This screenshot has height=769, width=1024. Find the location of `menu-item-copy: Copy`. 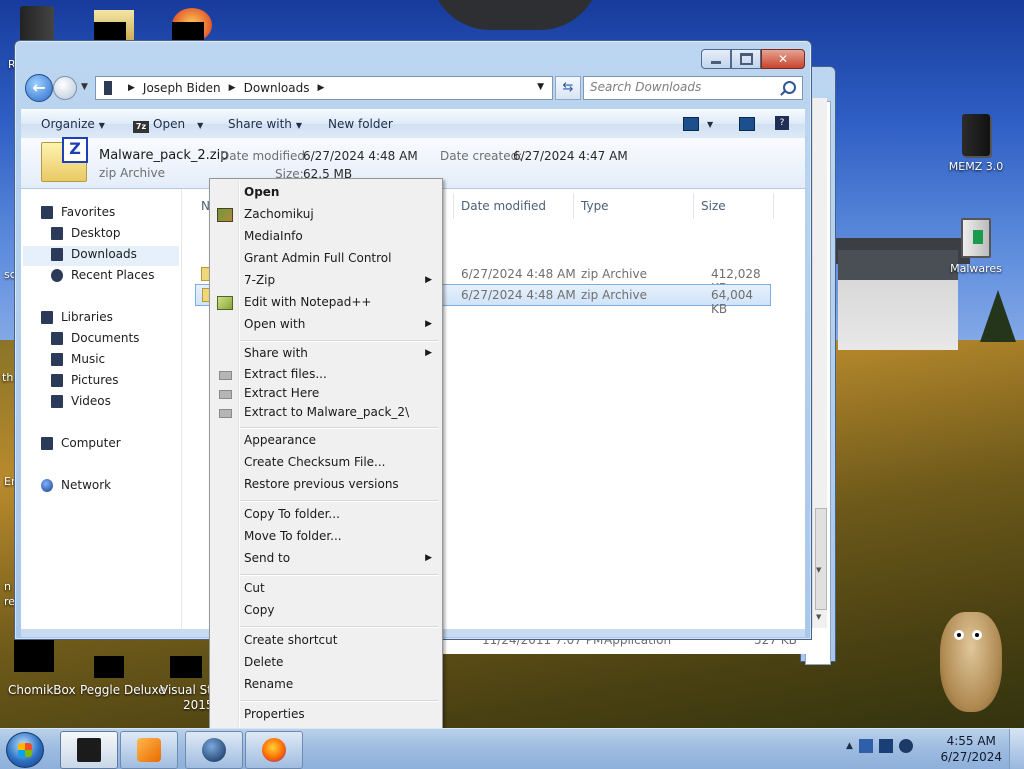

menu-item-copy: Copy is located at coordinates (259, 610).